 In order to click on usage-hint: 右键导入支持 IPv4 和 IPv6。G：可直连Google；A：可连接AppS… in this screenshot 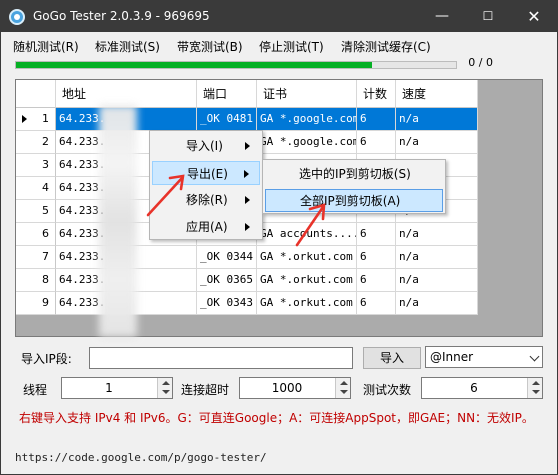, I will do `click(276, 418)`.